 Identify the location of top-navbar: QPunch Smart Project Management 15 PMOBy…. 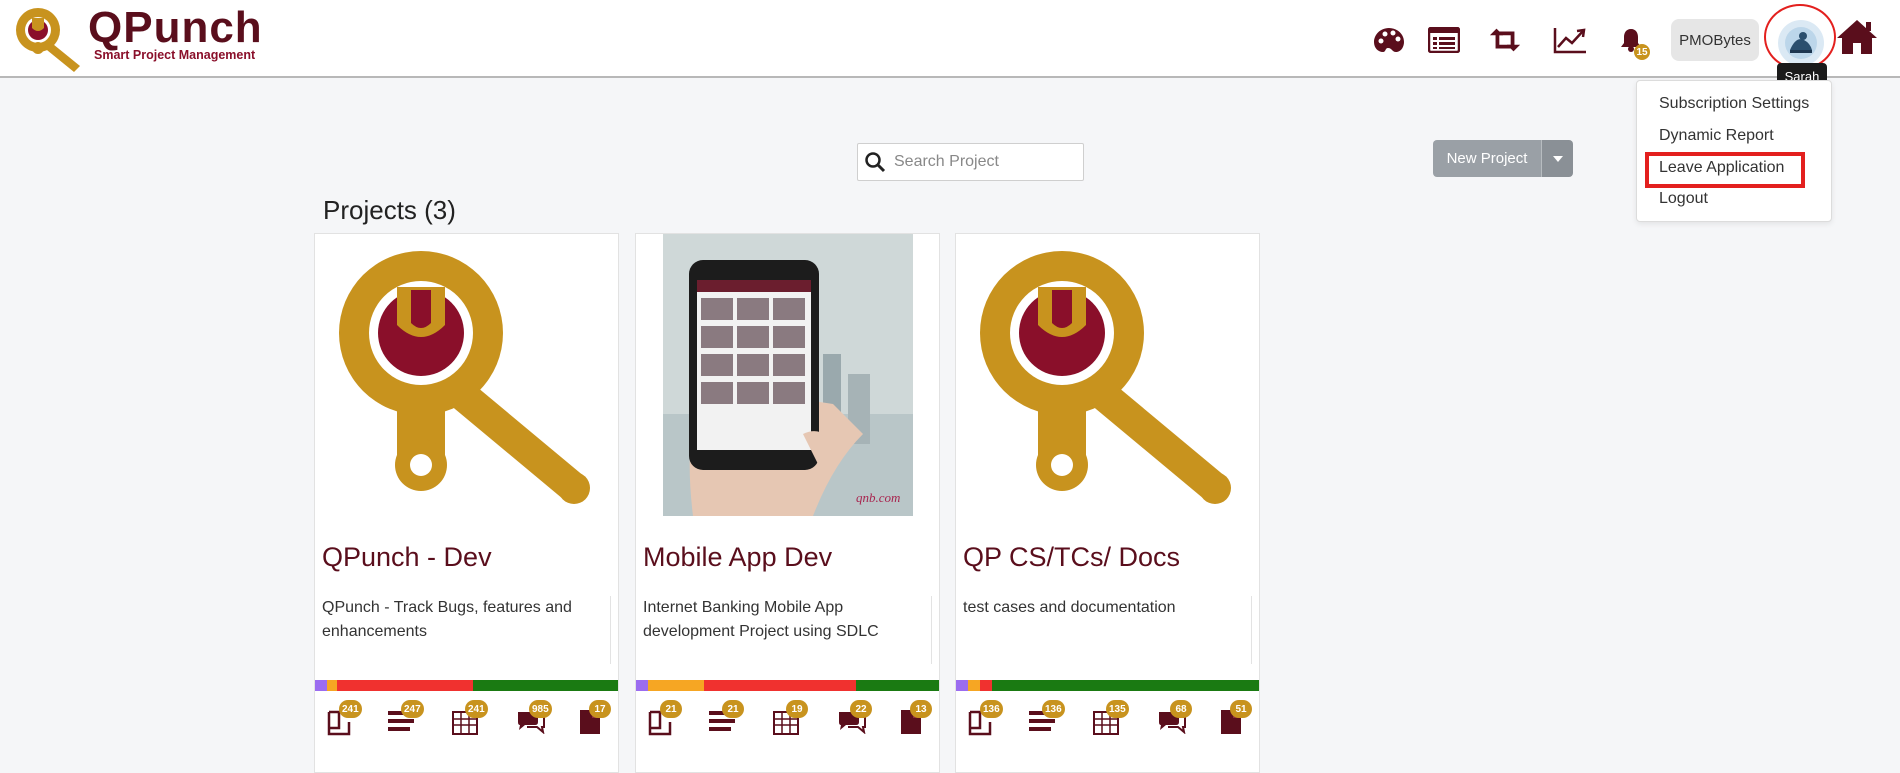
(950, 44).